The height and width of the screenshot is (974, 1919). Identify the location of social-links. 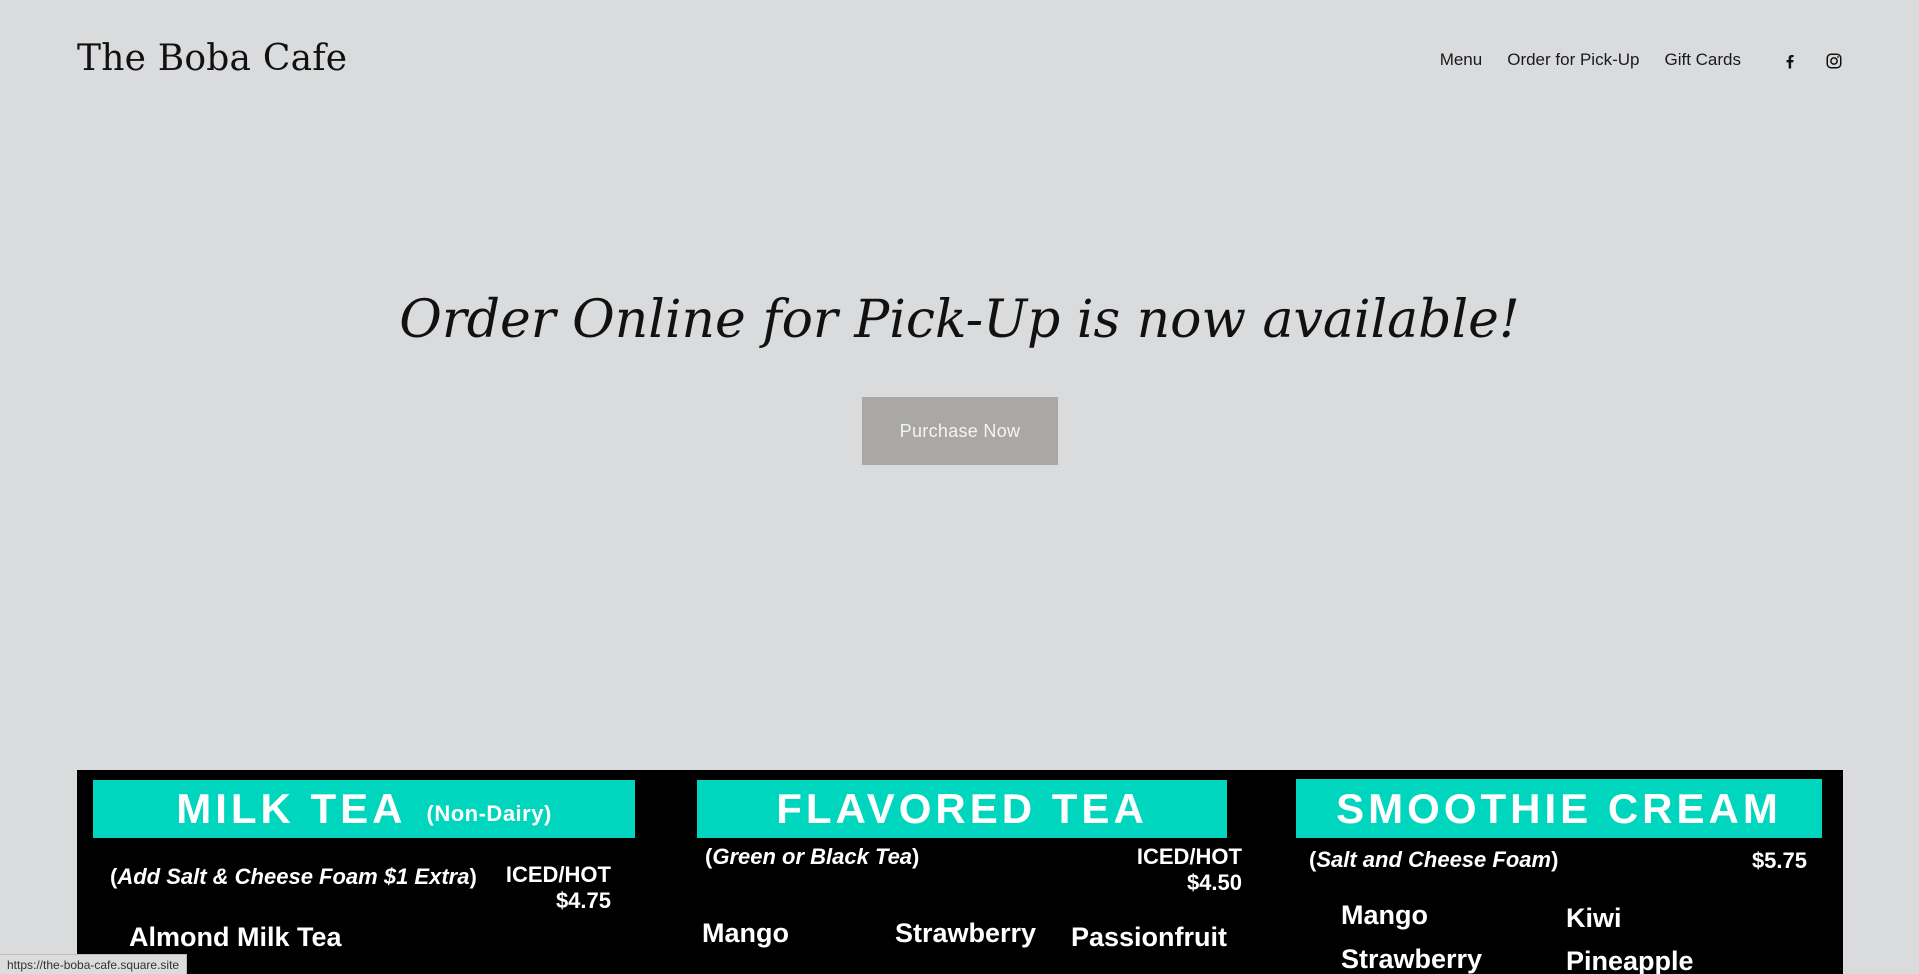
(1812, 61).